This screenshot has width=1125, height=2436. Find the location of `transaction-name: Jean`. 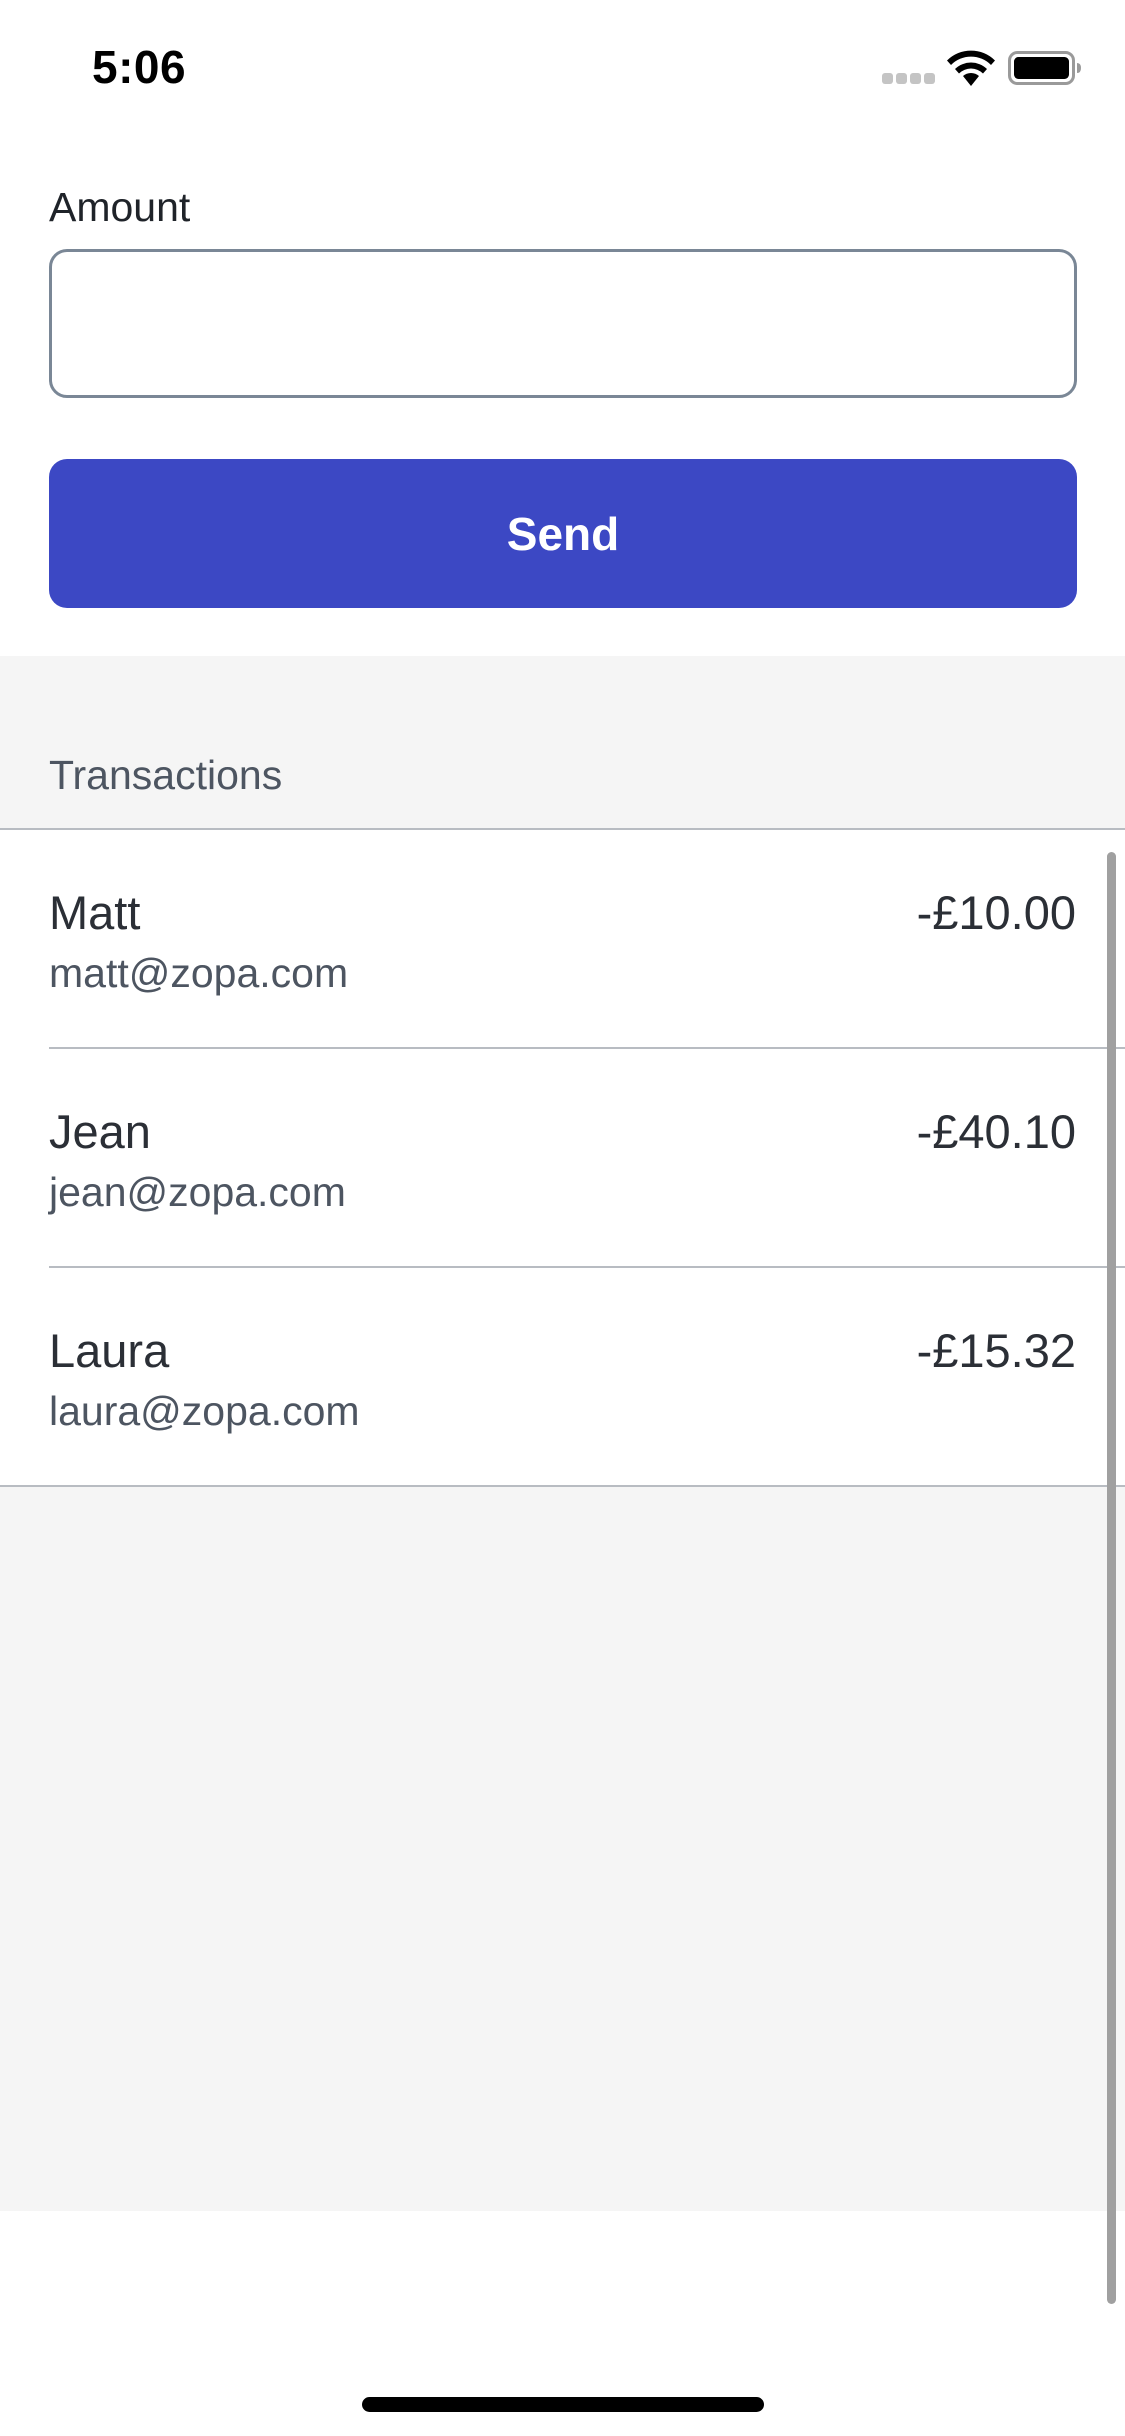

transaction-name: Jean is located at coordinates (100, 1131).